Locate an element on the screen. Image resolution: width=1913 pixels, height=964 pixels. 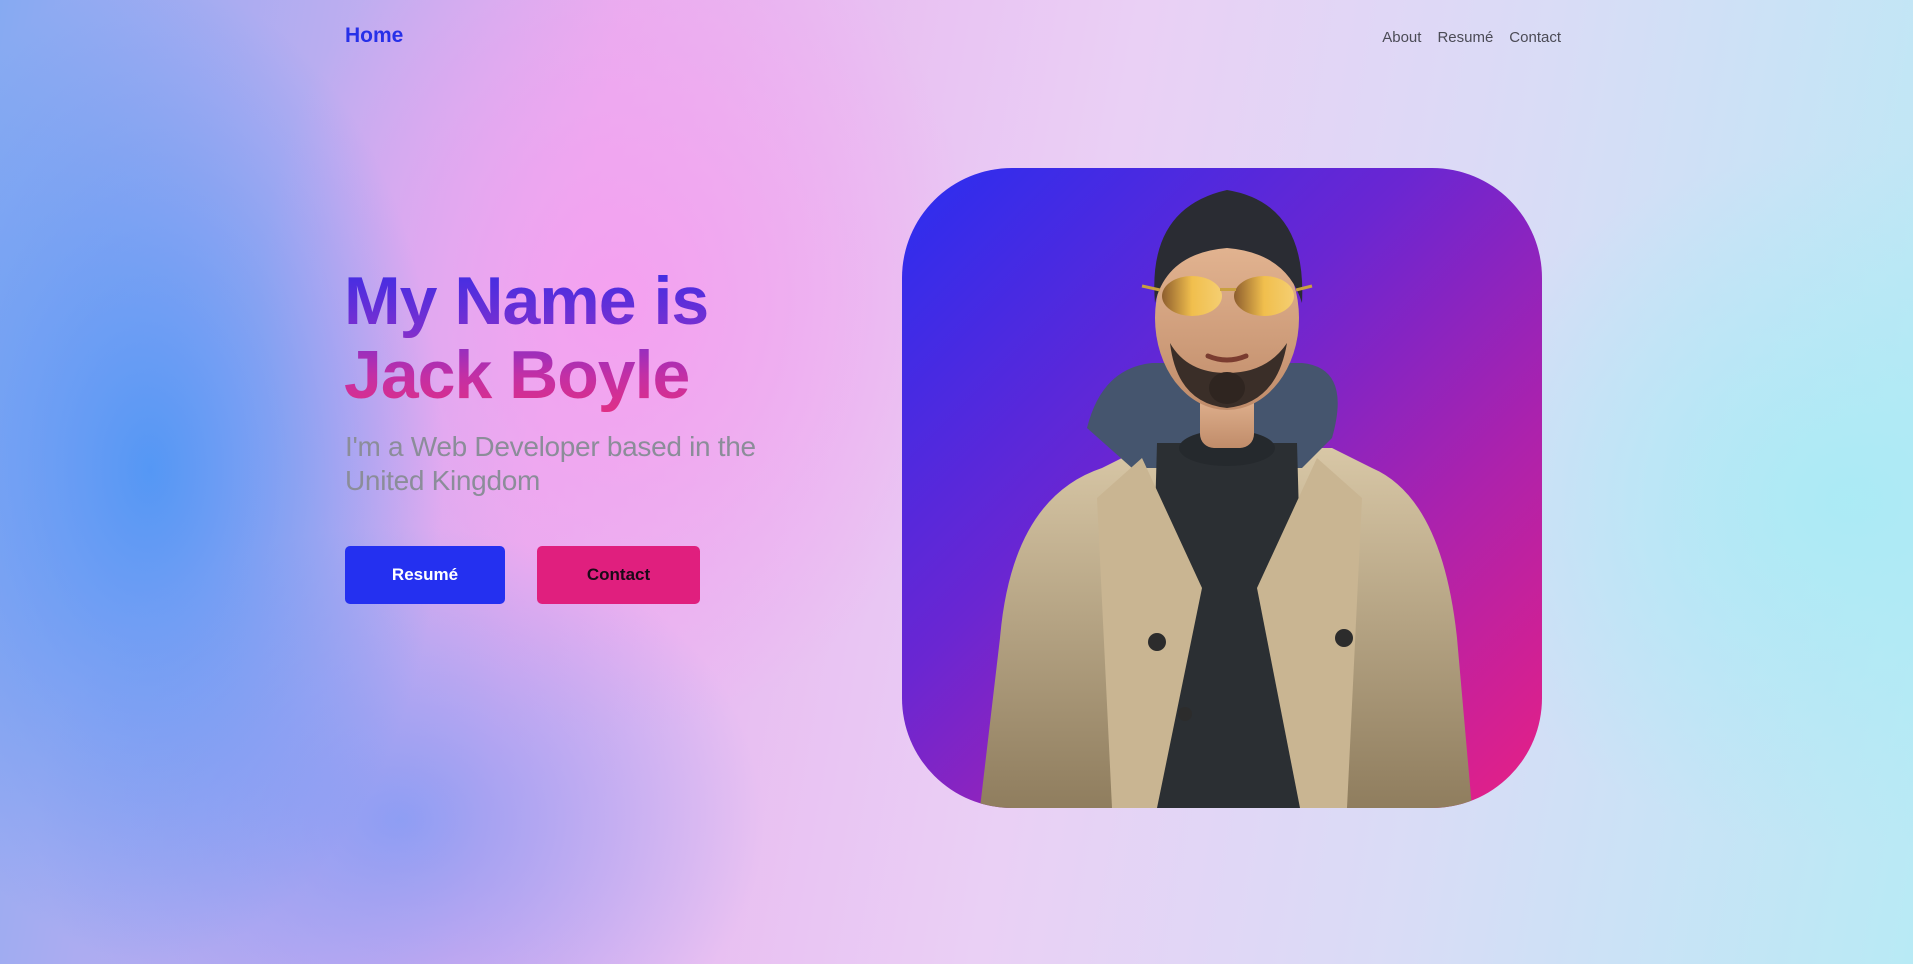
hero-title-line-1: My Name is is located at coordinates (526, 301).